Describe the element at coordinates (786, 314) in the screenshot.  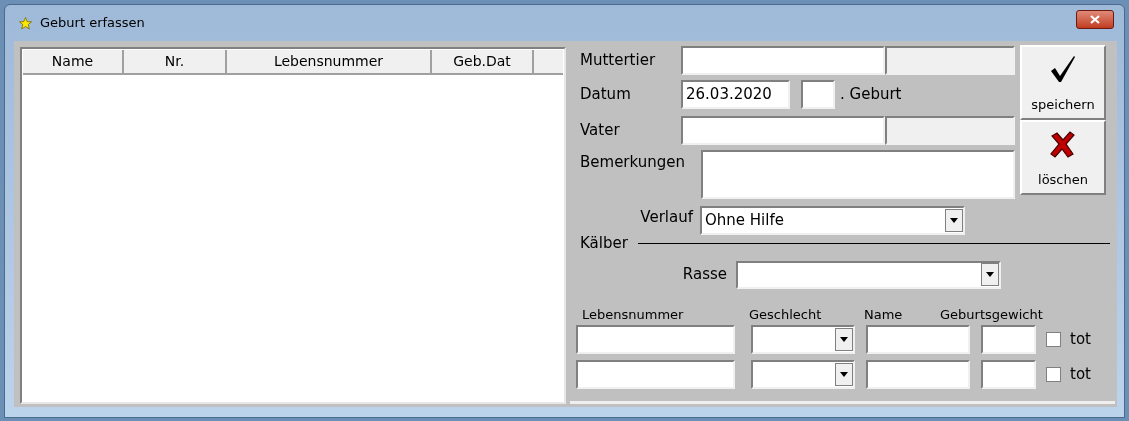
I see `column-label: Geschlecht` at that location.